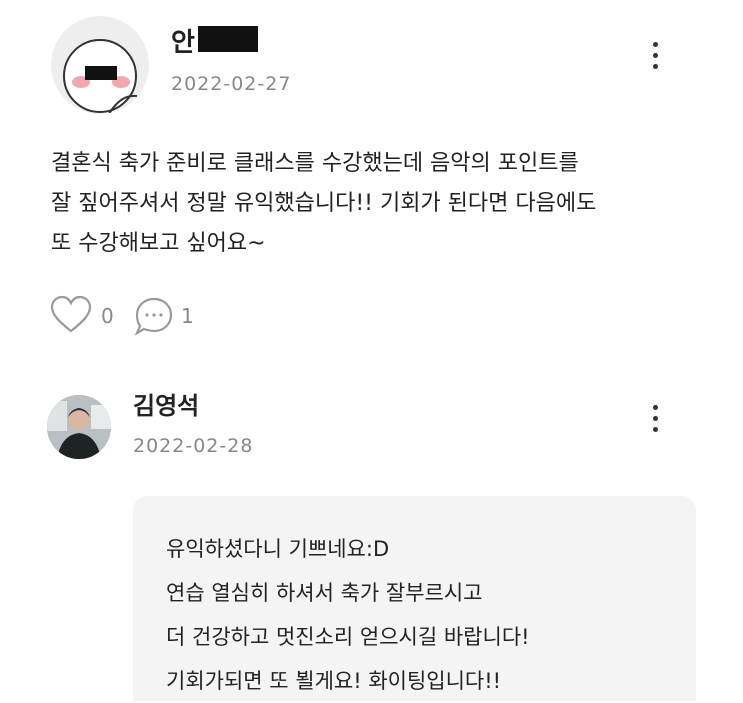  What do you see at coordinates (158, 243) in the screenshot?
I see `review-body-line: 또 수강해보고 싶어요~` at bounding box center [158, 243].